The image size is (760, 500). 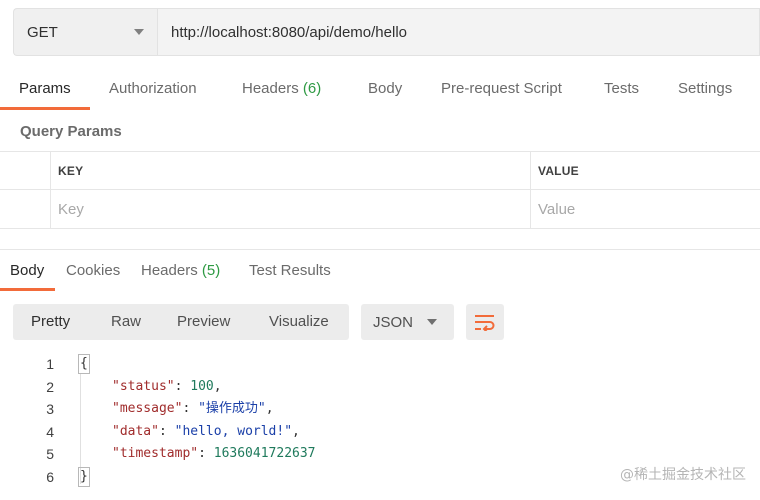 I want to click on view-visualize-button: Visualize, so click(x=299, y=321).